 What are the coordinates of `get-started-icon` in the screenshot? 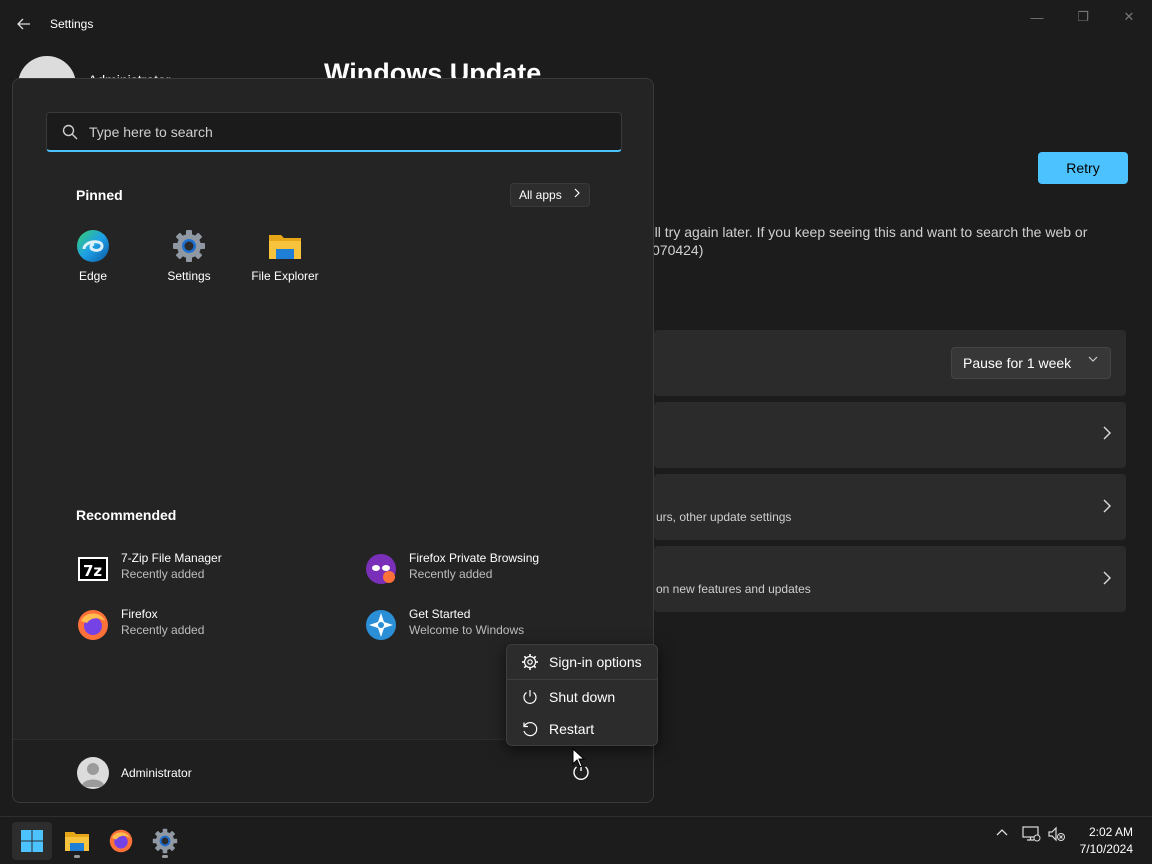 It's located at (381, 625).